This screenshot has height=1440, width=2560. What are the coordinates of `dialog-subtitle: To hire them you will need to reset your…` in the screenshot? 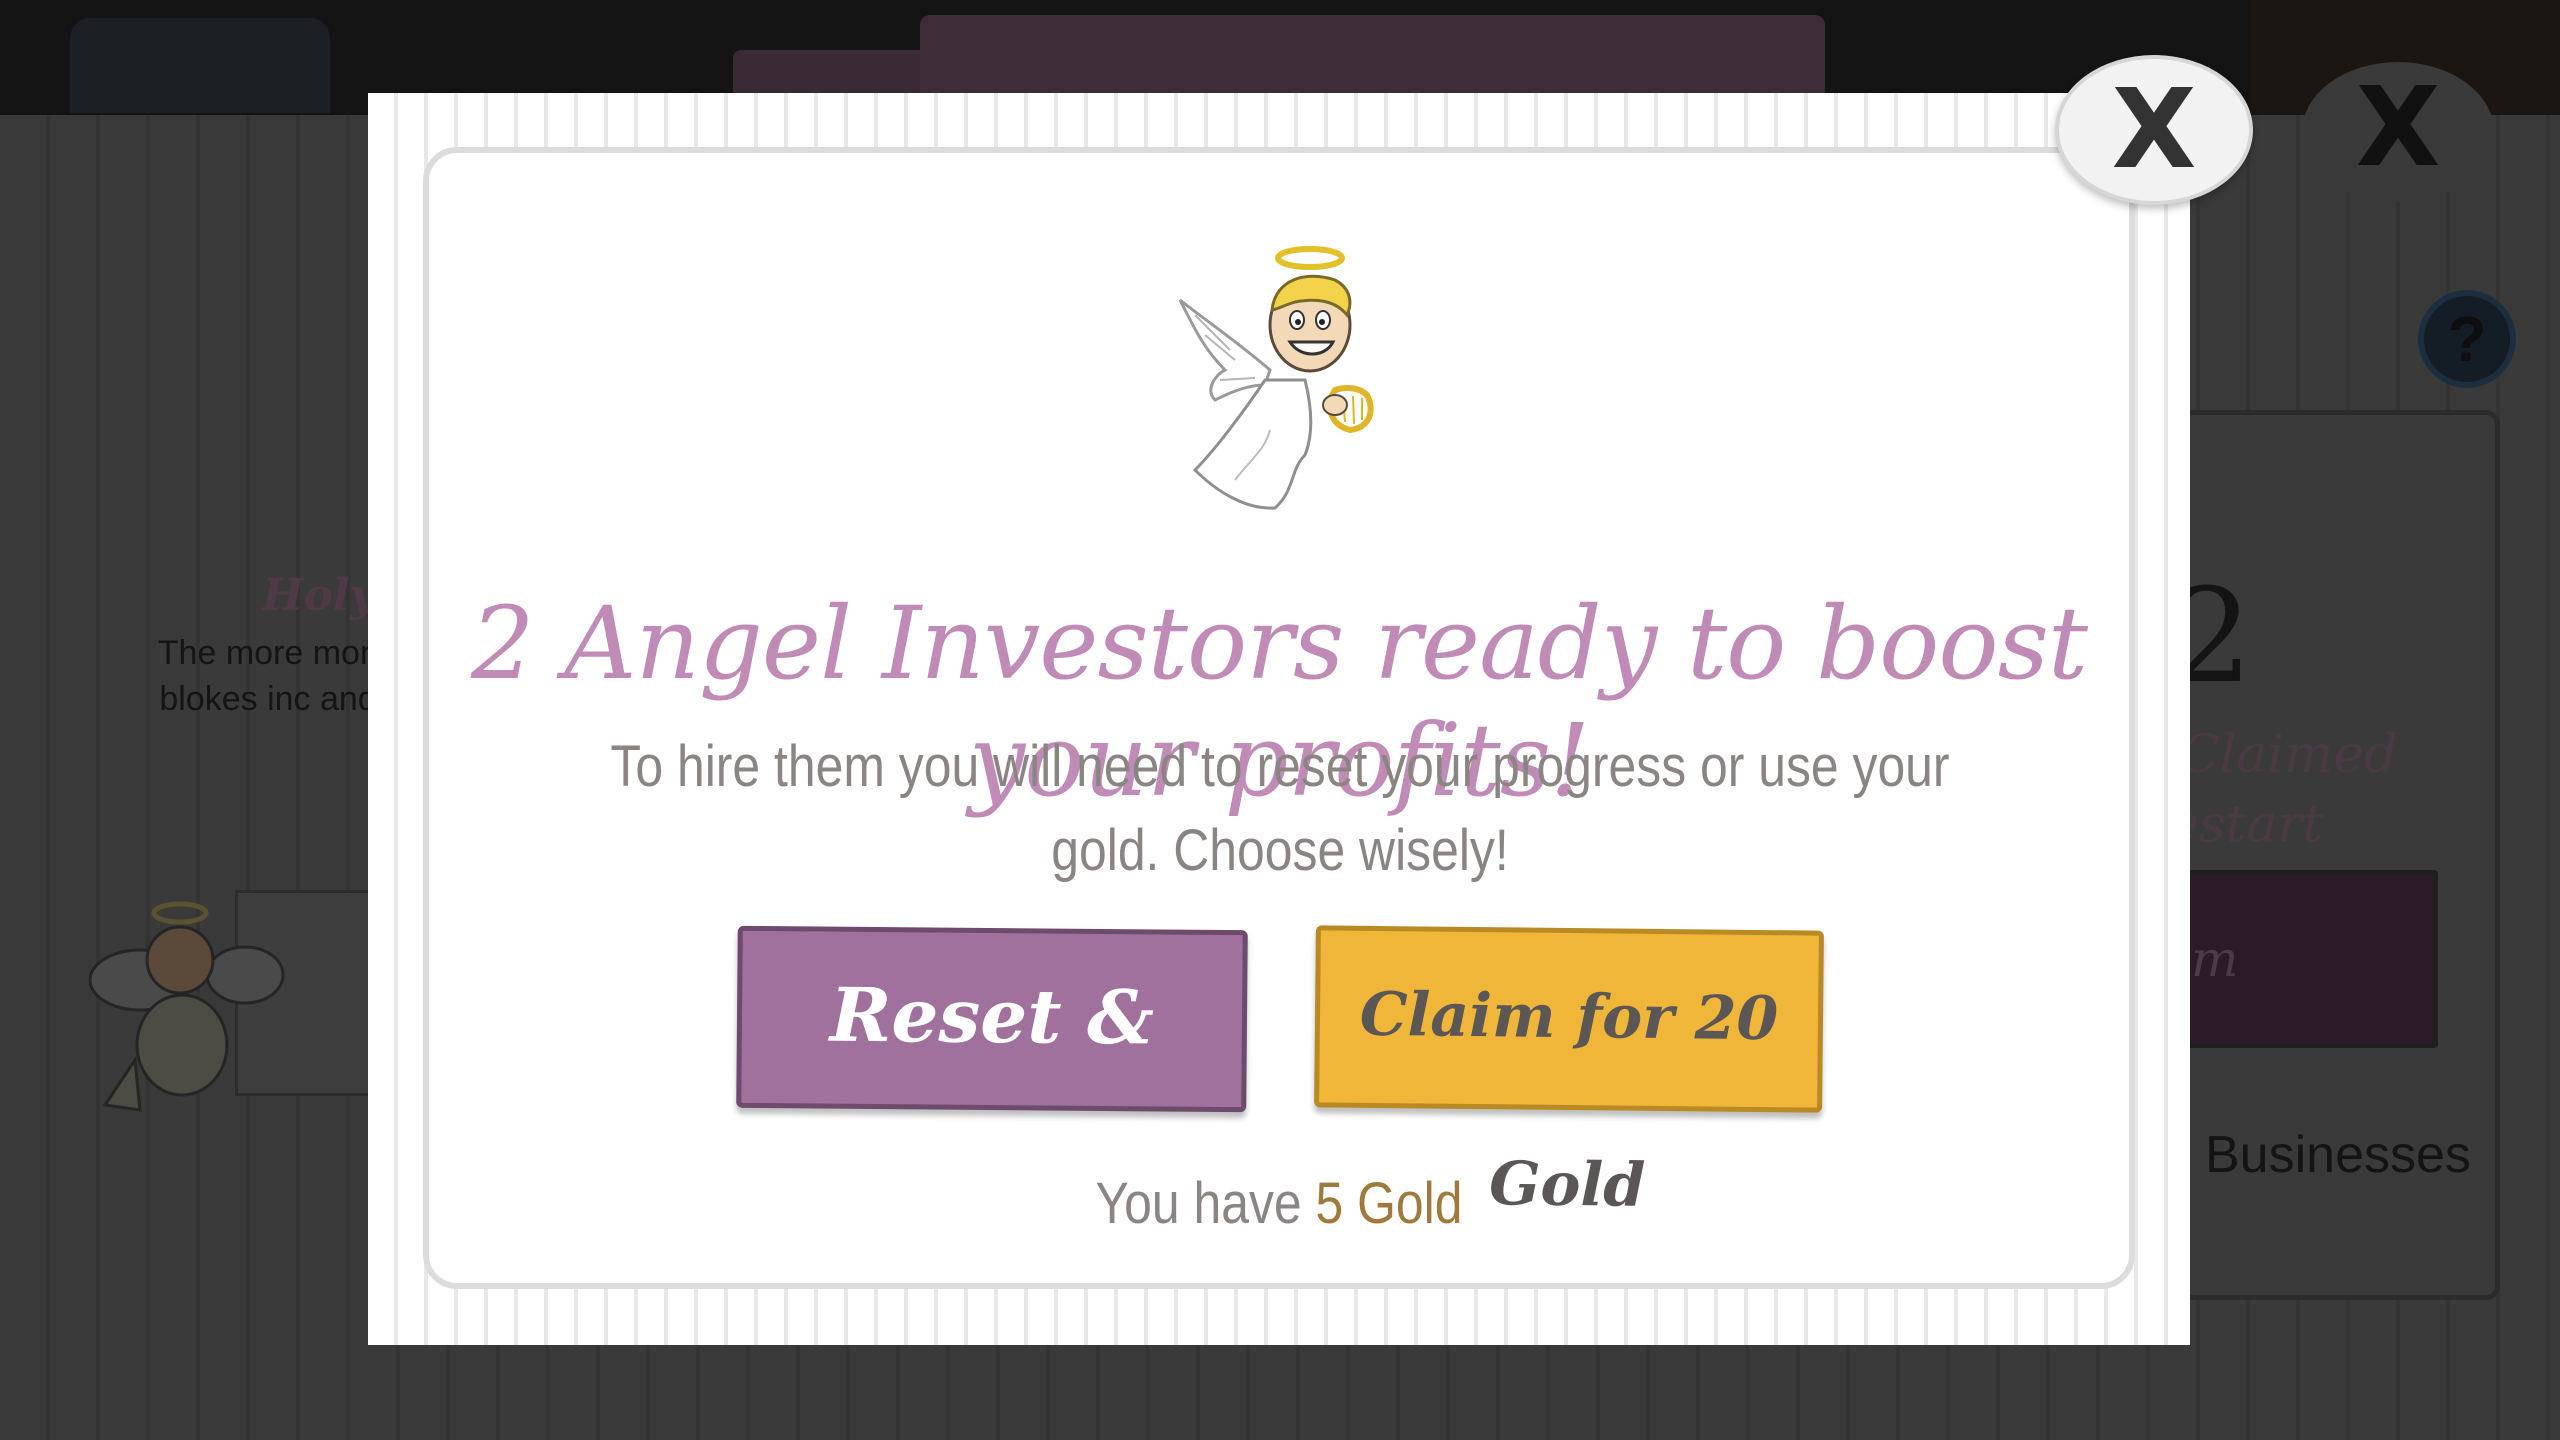 It's located at (1280, 808).